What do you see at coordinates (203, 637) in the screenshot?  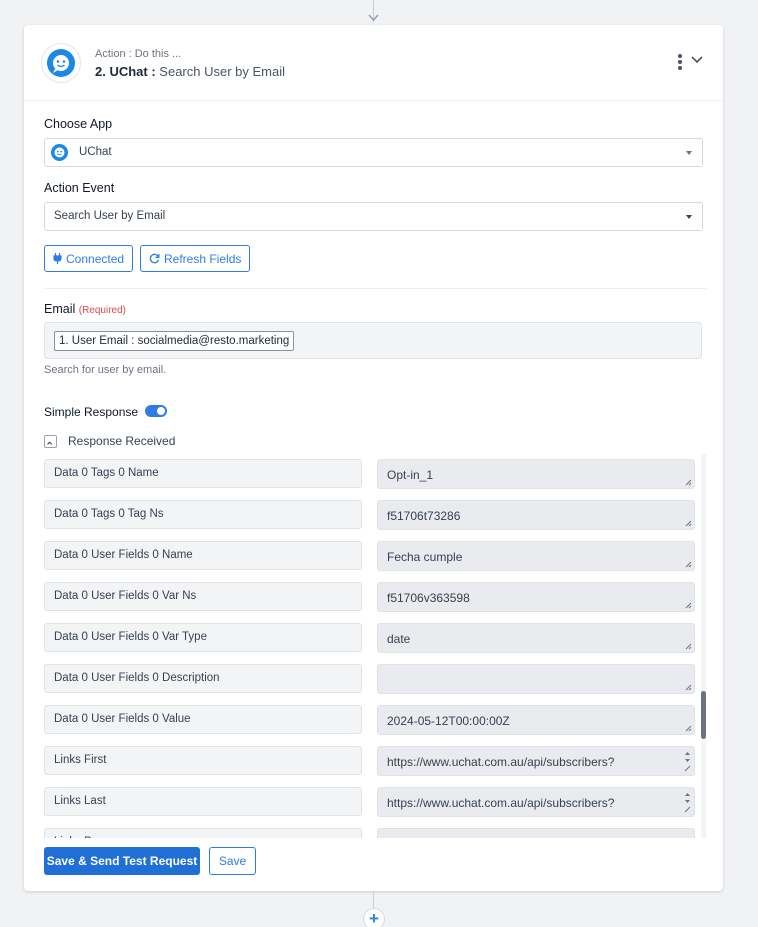 I see `response-key: Data 0 User Fields 0 Var Type` at bounding box center [203, 637].